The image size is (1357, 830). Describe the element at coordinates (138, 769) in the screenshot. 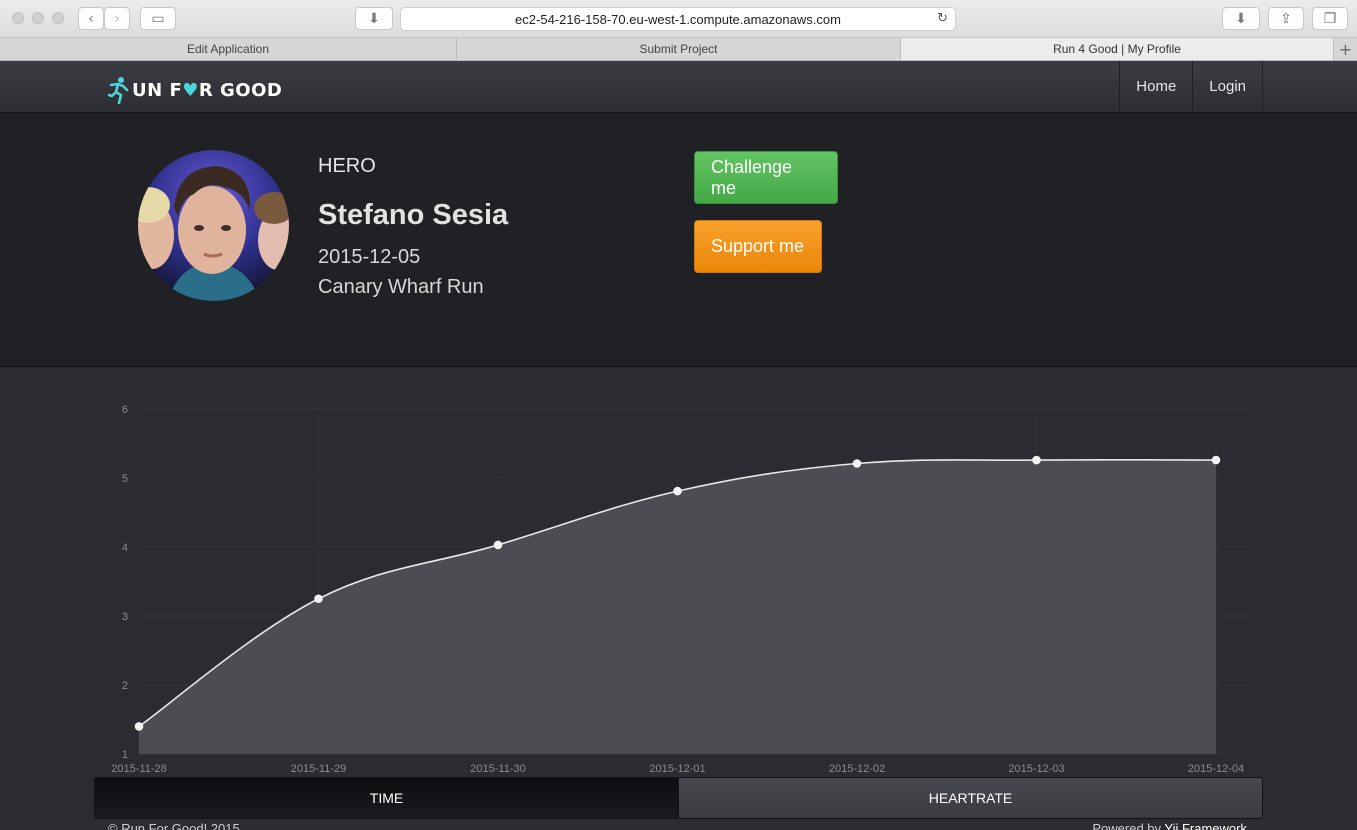

I see `x-tick-label: 2015-11-28` at that location.